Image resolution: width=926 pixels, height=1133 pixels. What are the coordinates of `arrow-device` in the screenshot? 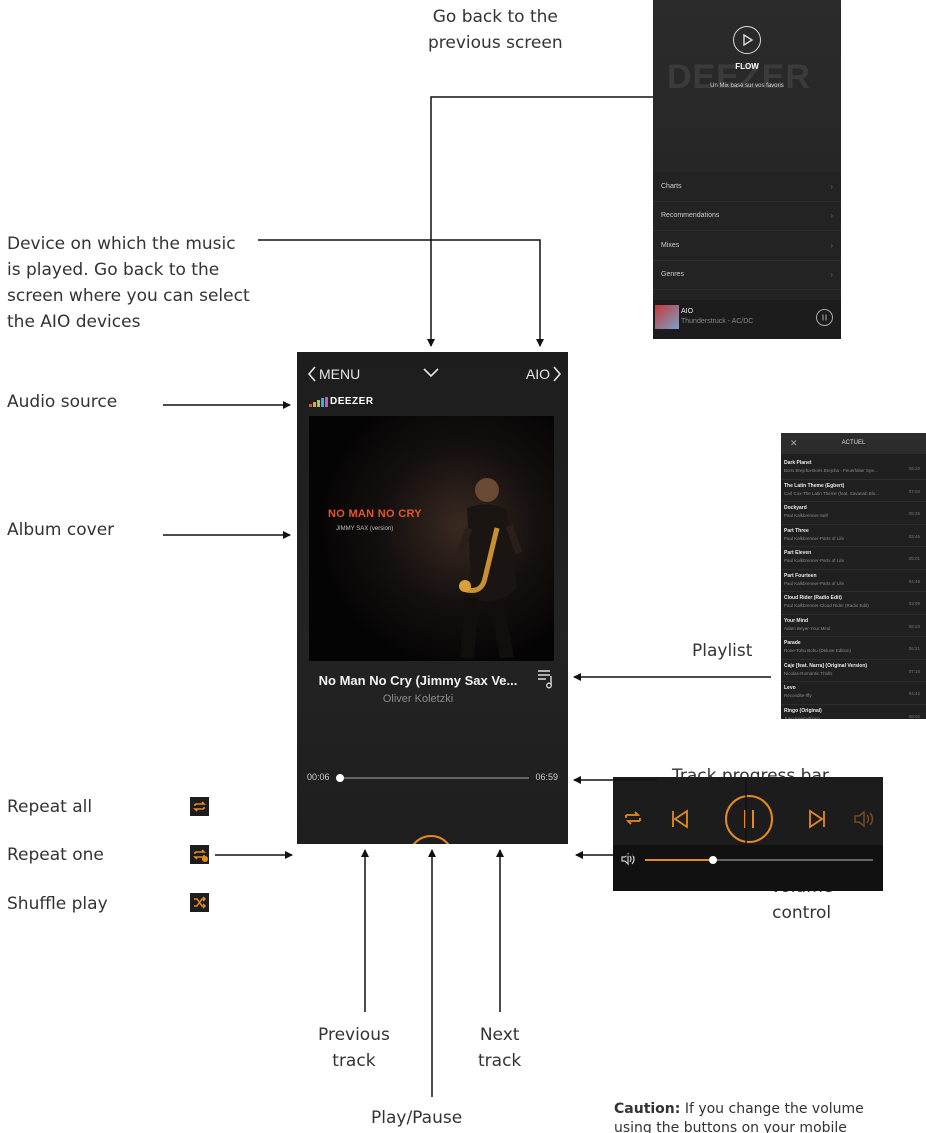 It's located at (401, 293).